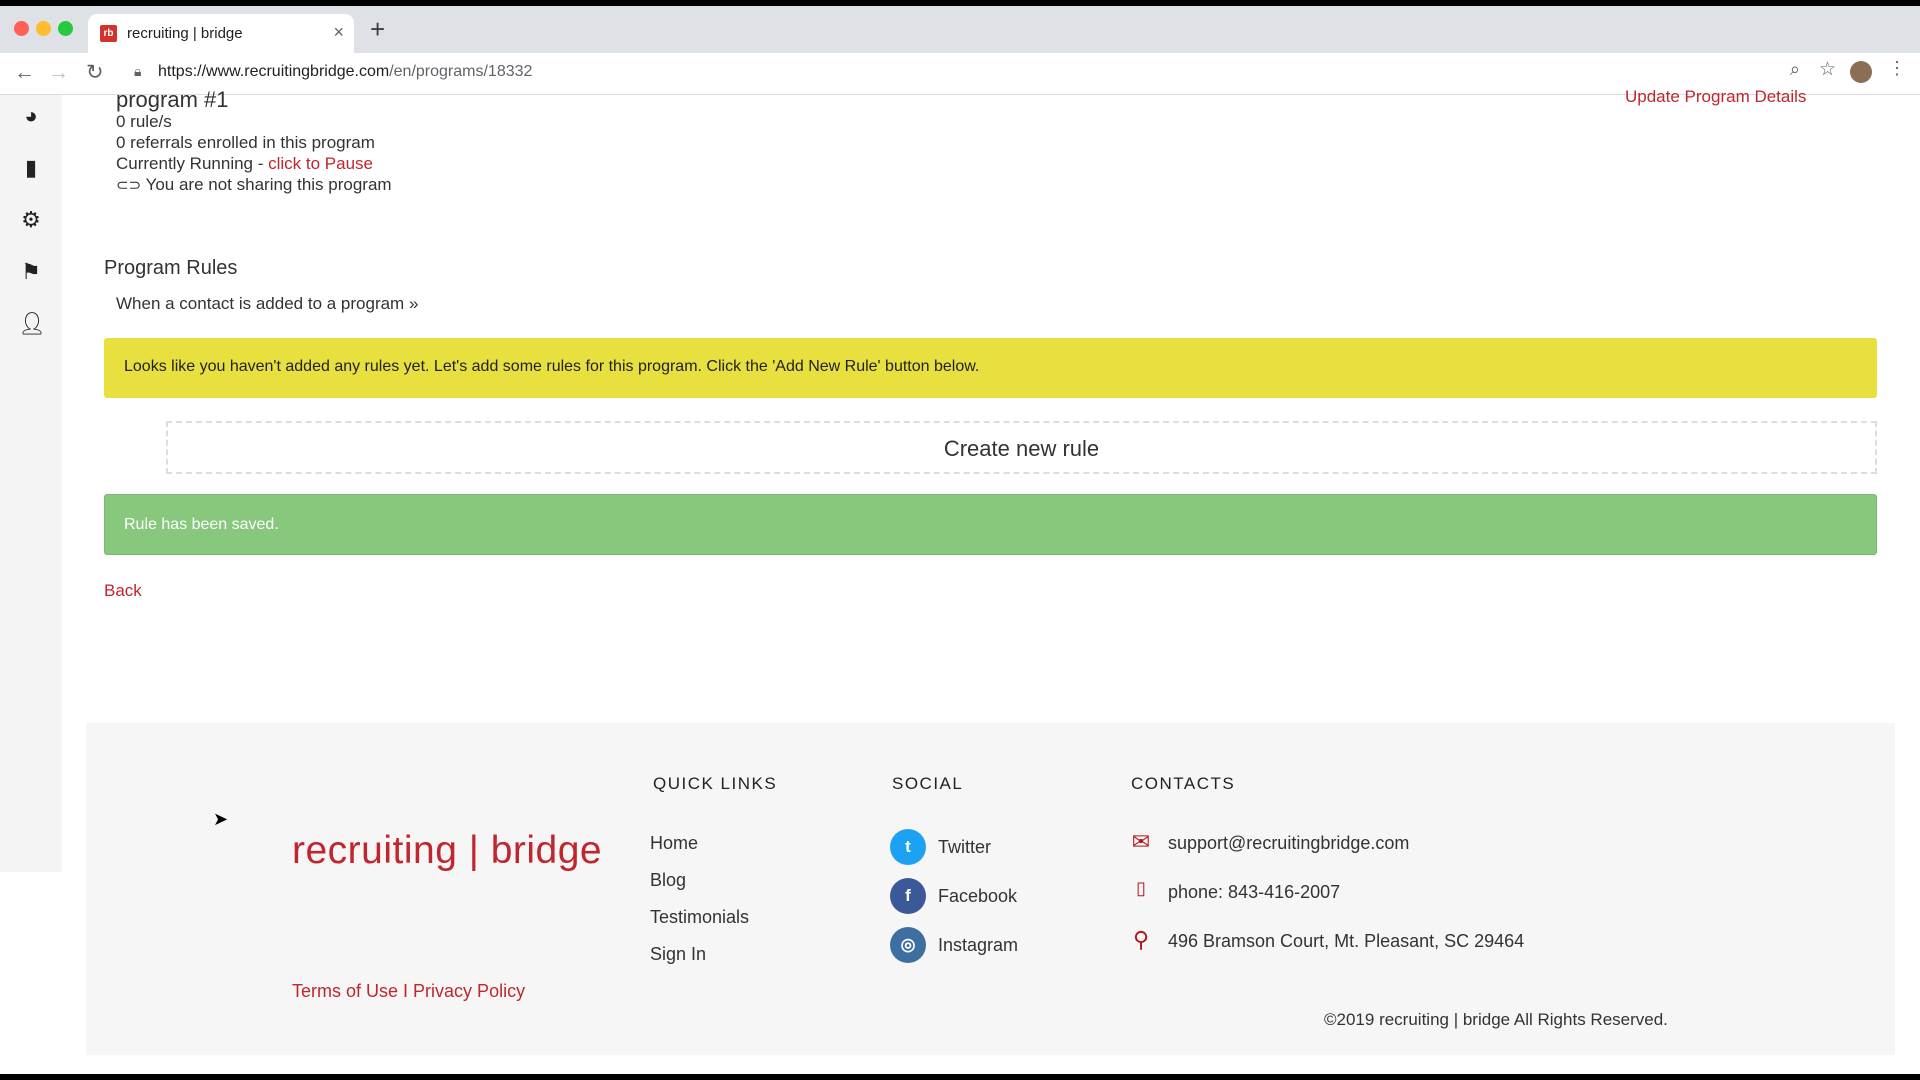 This screenshot has width=1920, height=1080. Describe the element at coordinates (1861, 72) in the screenshot. I see `profile-avatar` at that location.